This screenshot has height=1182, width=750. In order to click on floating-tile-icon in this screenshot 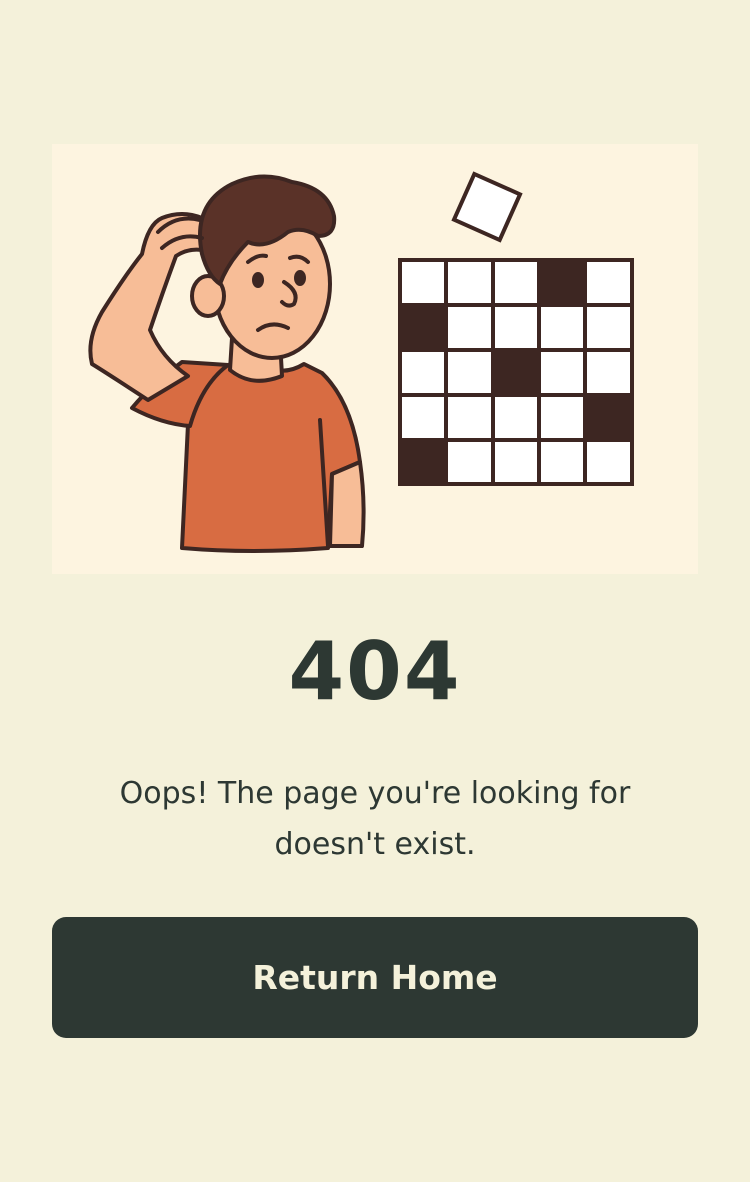, I will do `click(487, 207)`.